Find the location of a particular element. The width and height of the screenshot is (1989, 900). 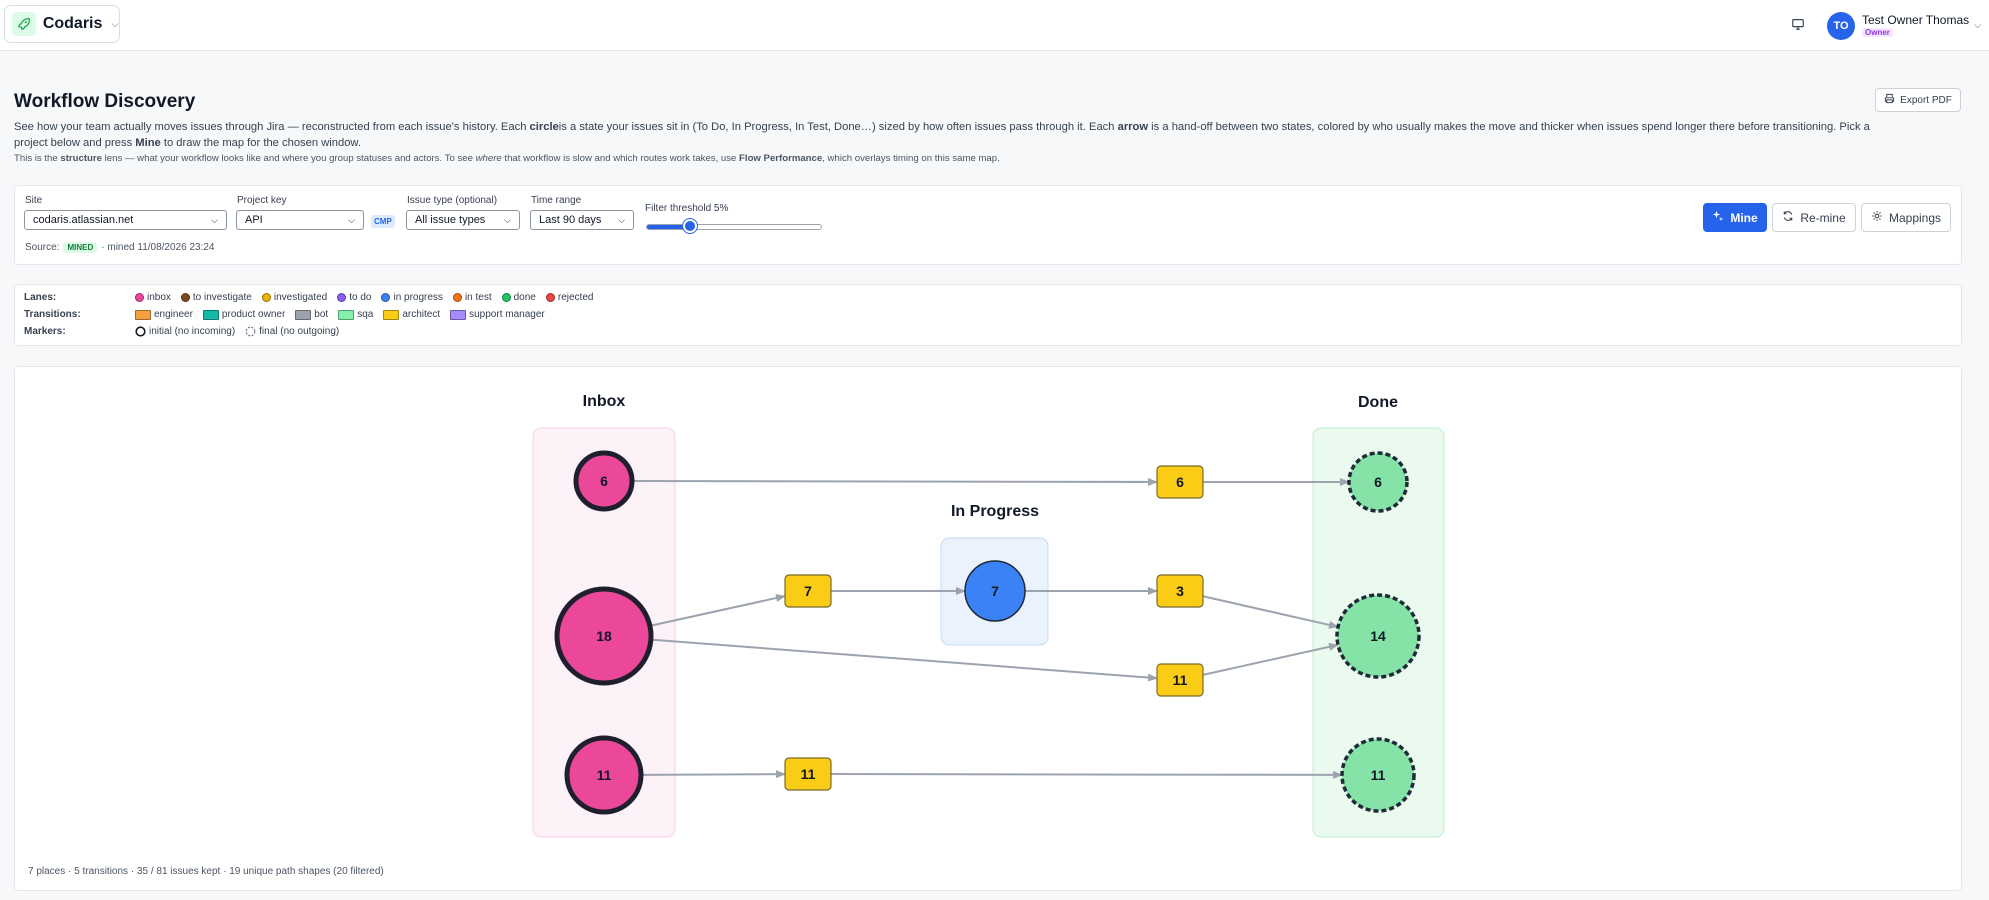

sparkle-icon is located at coordinates (1718, 217).